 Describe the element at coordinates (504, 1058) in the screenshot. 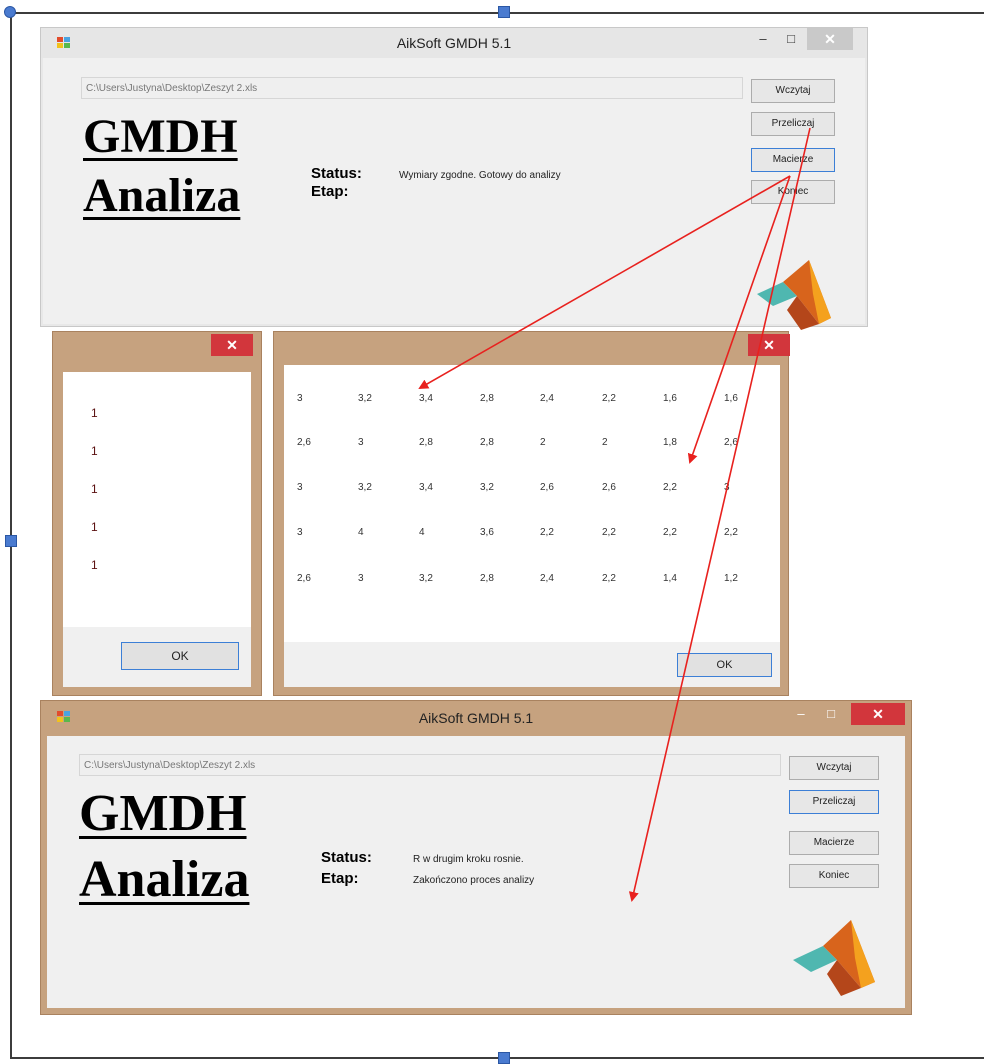

I see `resize-handle-bottom` at that location.